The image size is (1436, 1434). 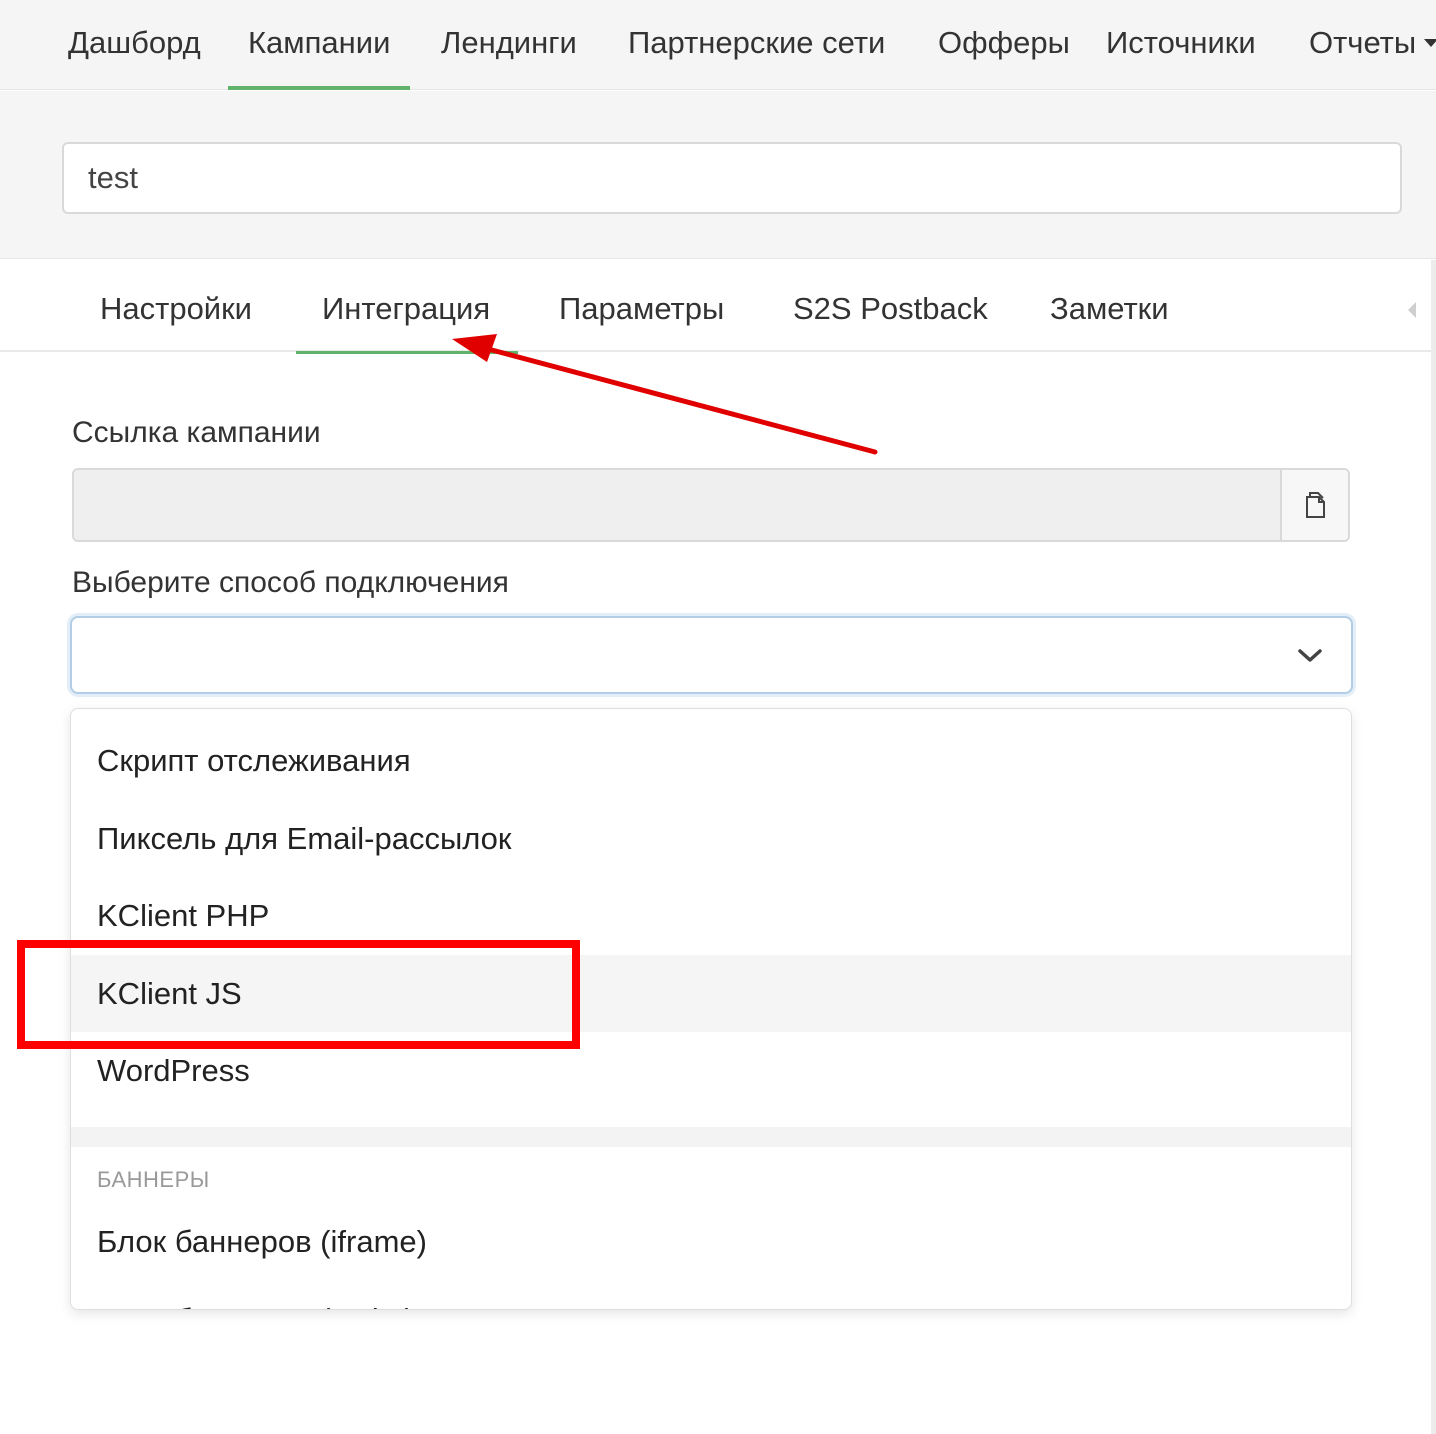 What do you see at coordinates (290, 582) in the screenshot?
I see `connection-method-label: Выберите способ подключения` at bounding box center [290, 582].